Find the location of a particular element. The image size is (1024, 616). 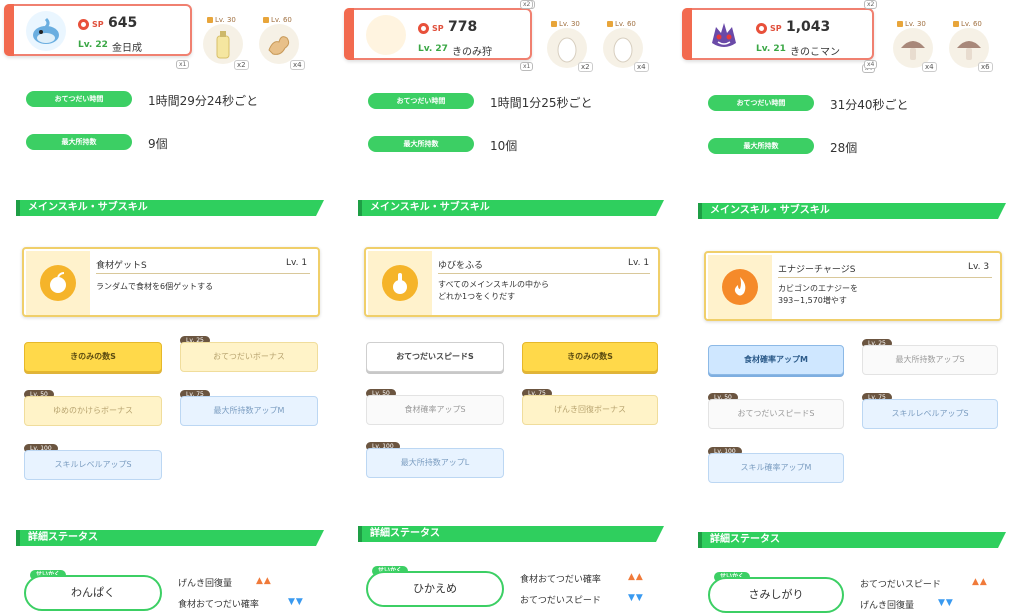

subskill-button: 食材確率アップM is located at coordinates (776, 360).